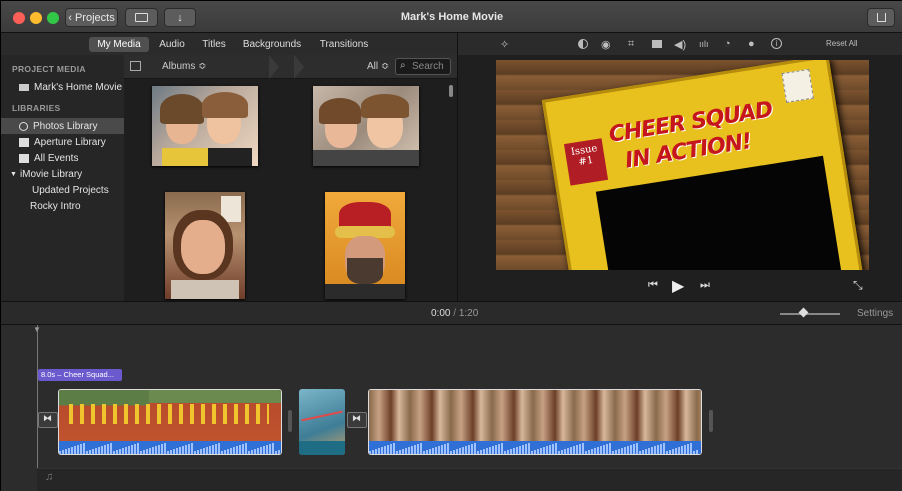 This screenshot has width=902, height=491. I want to click on sidebar-item-imovie-library: ▼ iMovie Library, so click(62, 174).